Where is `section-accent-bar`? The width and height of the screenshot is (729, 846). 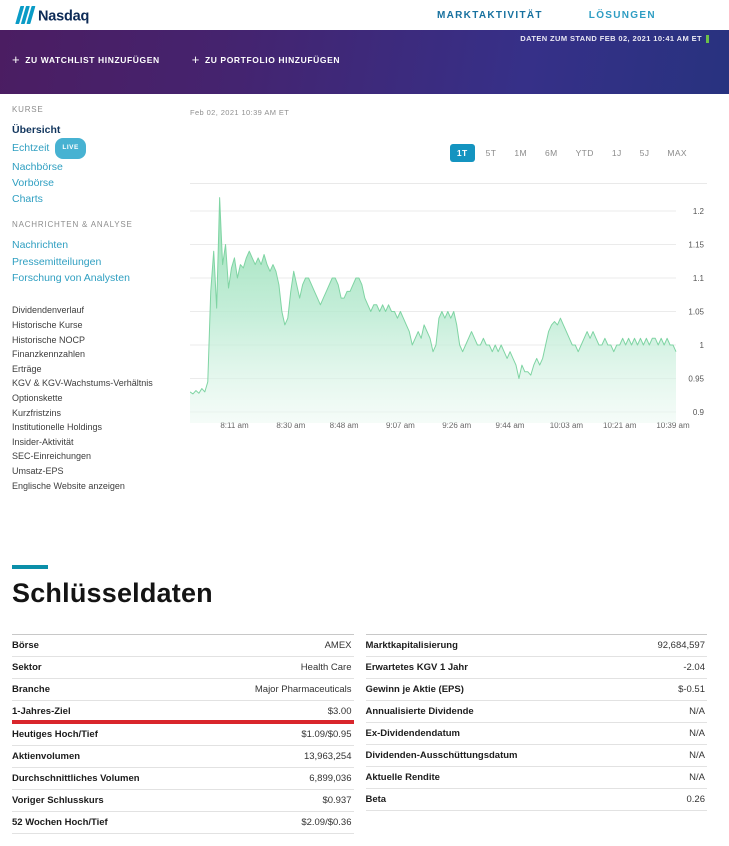
section-accent-bar is located at coordinates (30, 567).